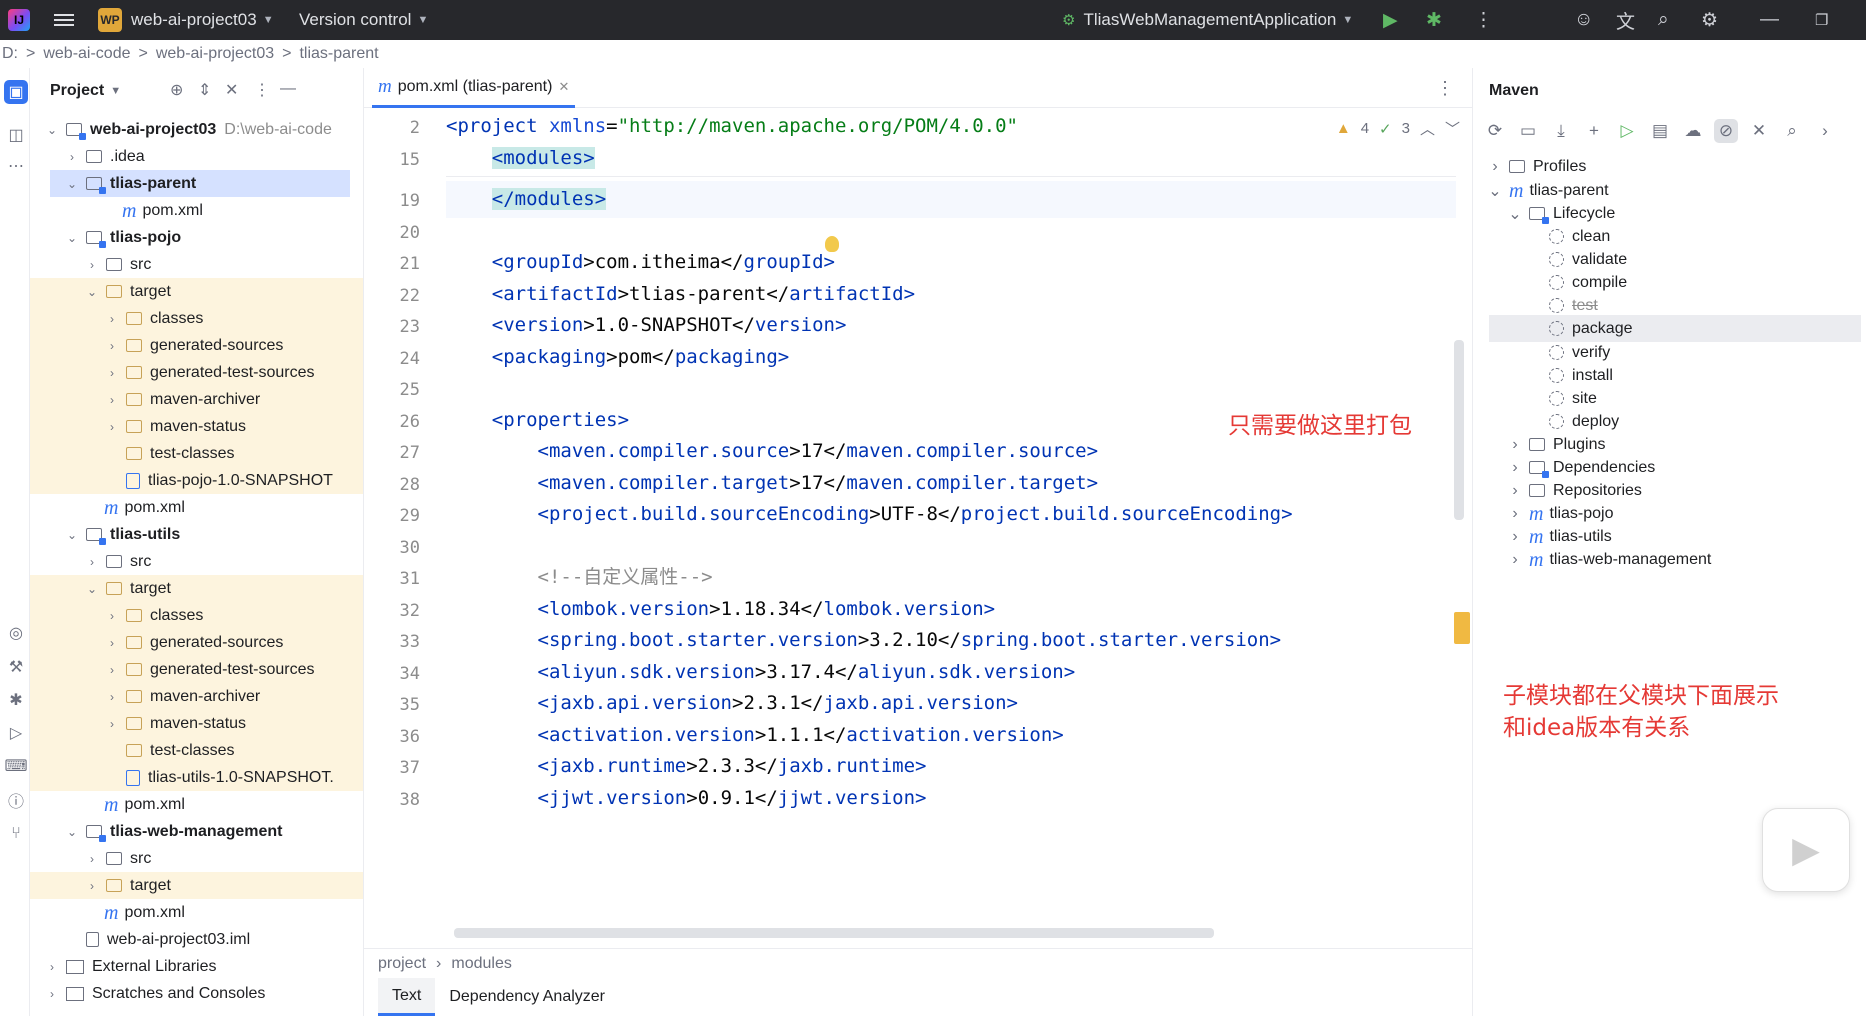 The image size is (1866, 1016). I want to click on collapse-all-icon: ✕, so click(231, 90).